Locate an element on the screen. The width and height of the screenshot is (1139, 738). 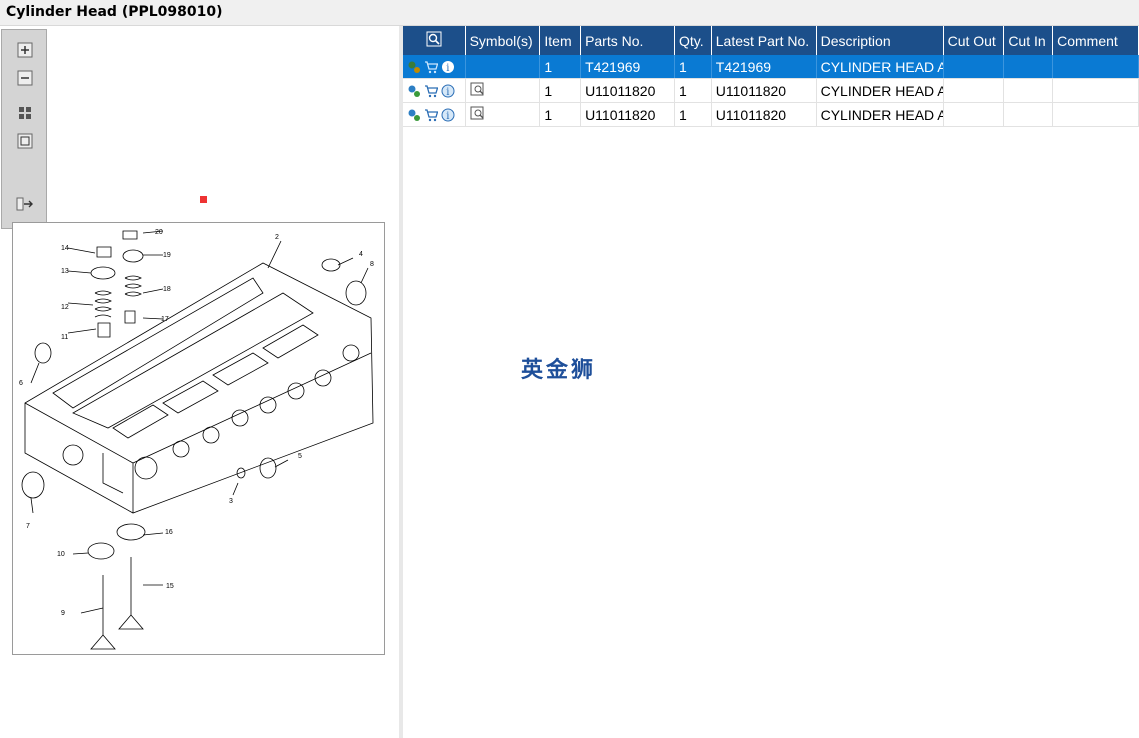
fit-all-button is located at coordinates (25, 113).